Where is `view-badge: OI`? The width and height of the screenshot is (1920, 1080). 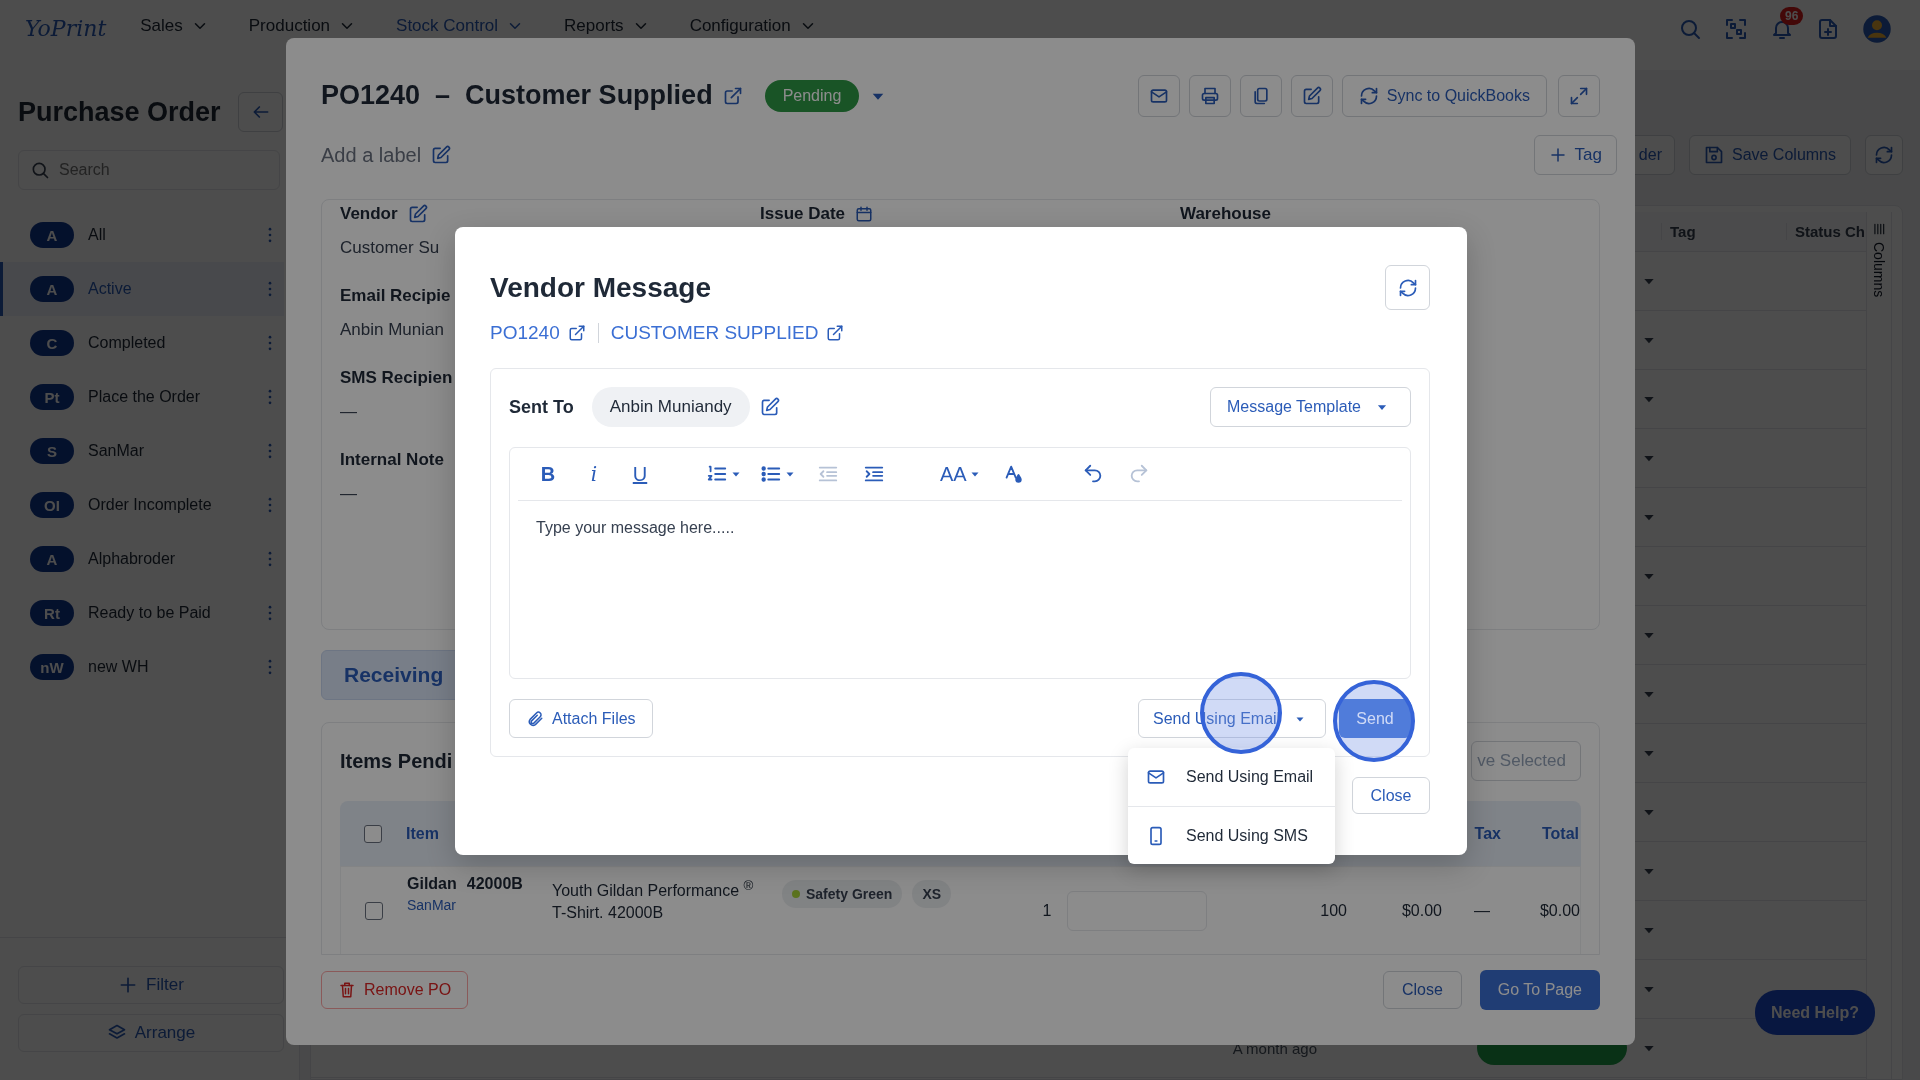 view-badge: OI is located at coordinates (52, 505).